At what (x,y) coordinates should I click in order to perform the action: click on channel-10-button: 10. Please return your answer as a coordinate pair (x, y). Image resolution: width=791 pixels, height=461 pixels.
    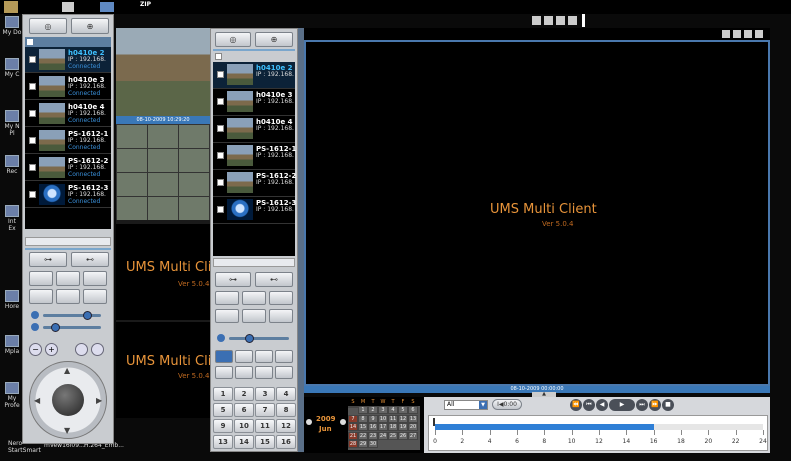
    Looking at the image, I should click on (244, 426).